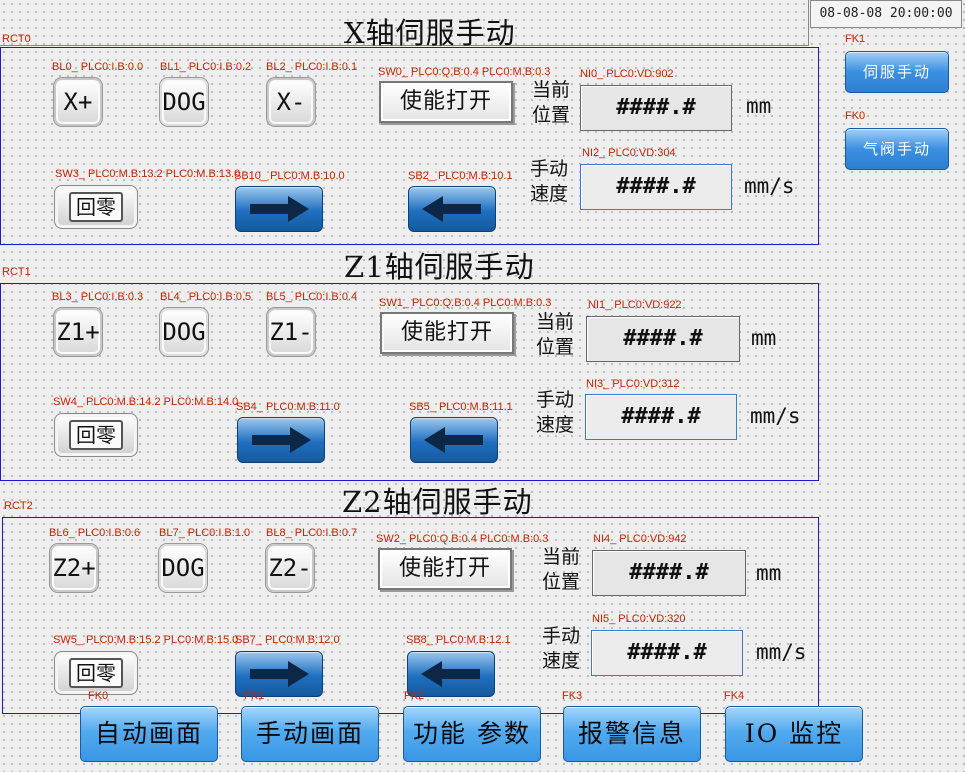 Image resolution: width=965 pixels, height=772 pixels. I want to click on z1-jog-backward-button, so click(454, 440).